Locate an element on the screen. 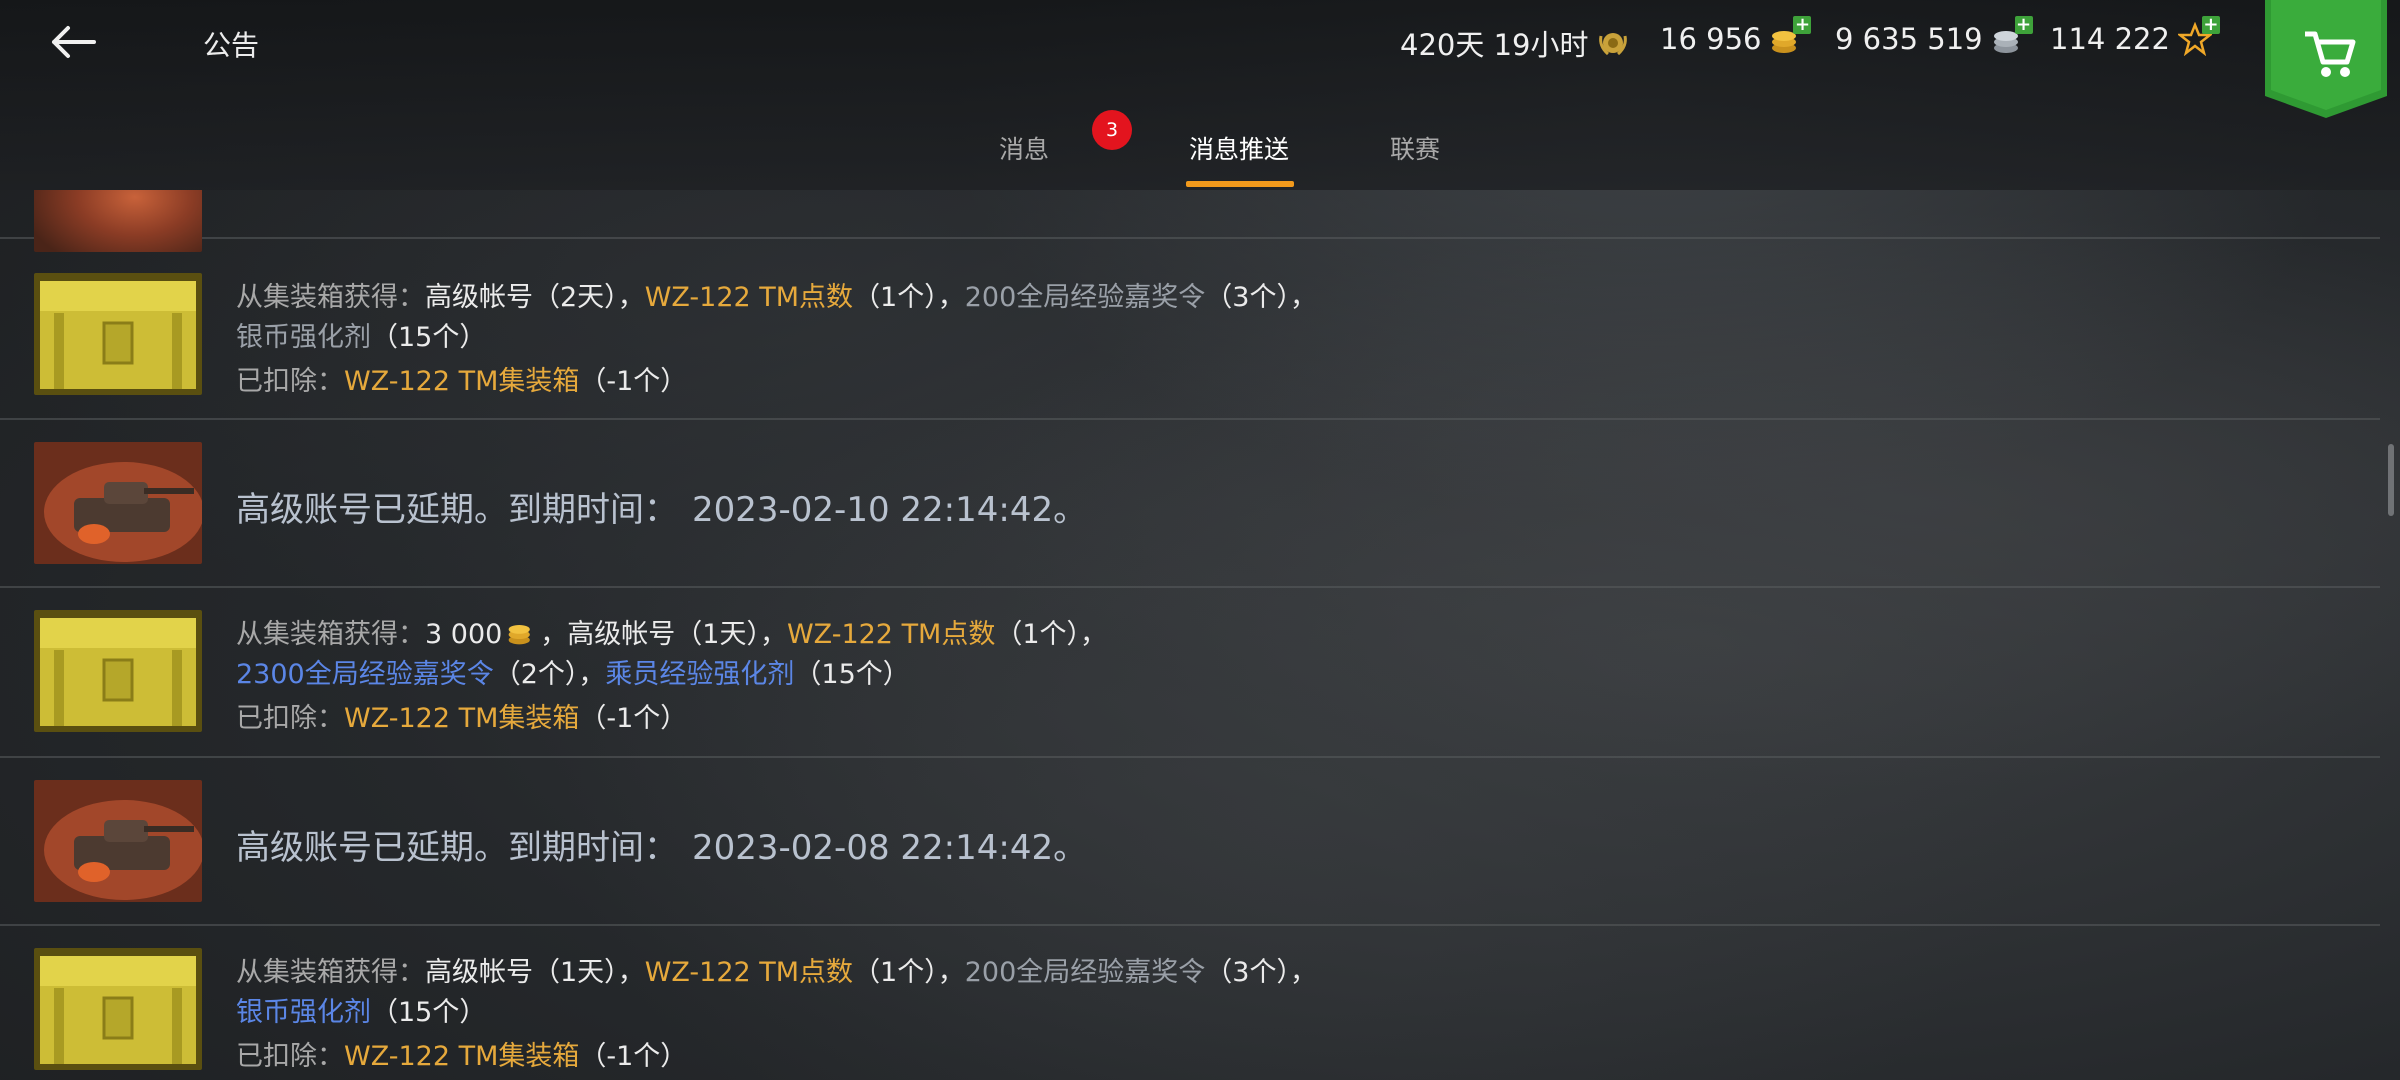  premium-extended-text: 高级账号已延期。到期时间： 2023-02-08 22:14:42。 is located at coordinates (661, 844).